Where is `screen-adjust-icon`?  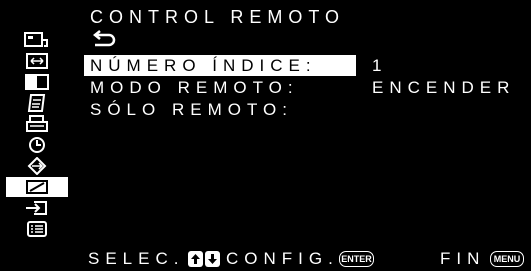
screen-adjust-icon is located at coordinates (37, 61).